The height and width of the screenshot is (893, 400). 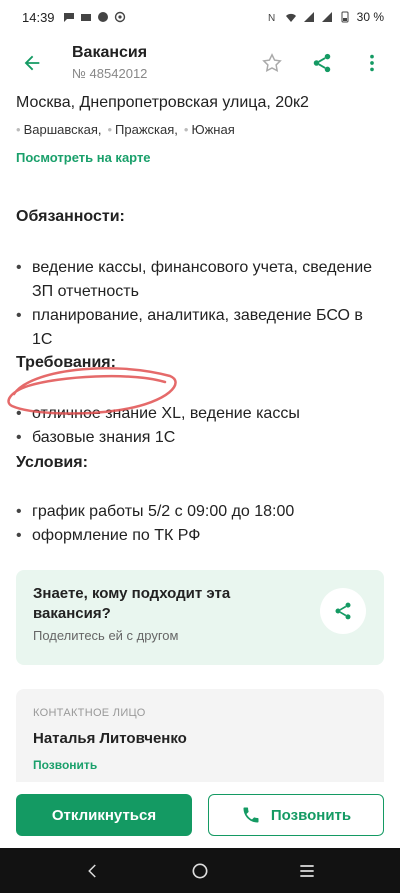 I want to click on page-title: Вакансия, so click(x=110, y=52).